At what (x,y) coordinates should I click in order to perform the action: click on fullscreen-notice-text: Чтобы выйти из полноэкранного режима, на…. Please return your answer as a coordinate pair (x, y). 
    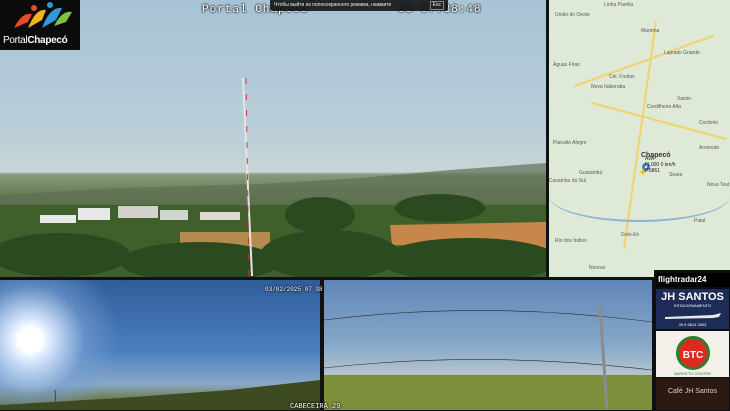
    Looking at the image, I should click on (333, 5).